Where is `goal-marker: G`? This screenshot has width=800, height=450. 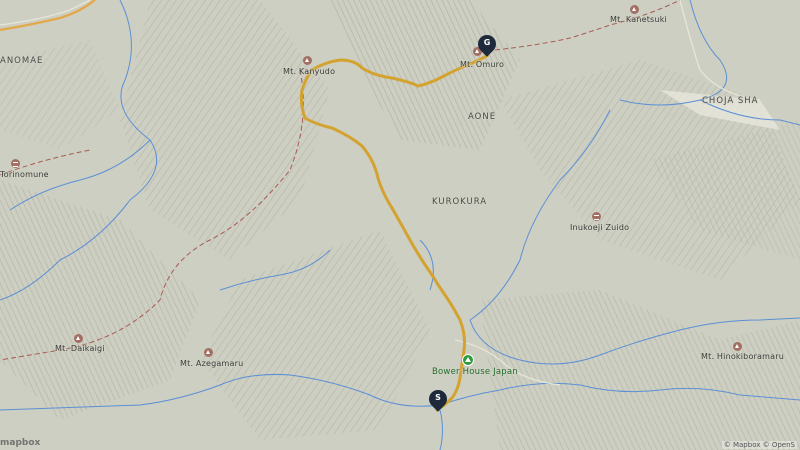
goal-marker: G is located at coordinates (487, 45).